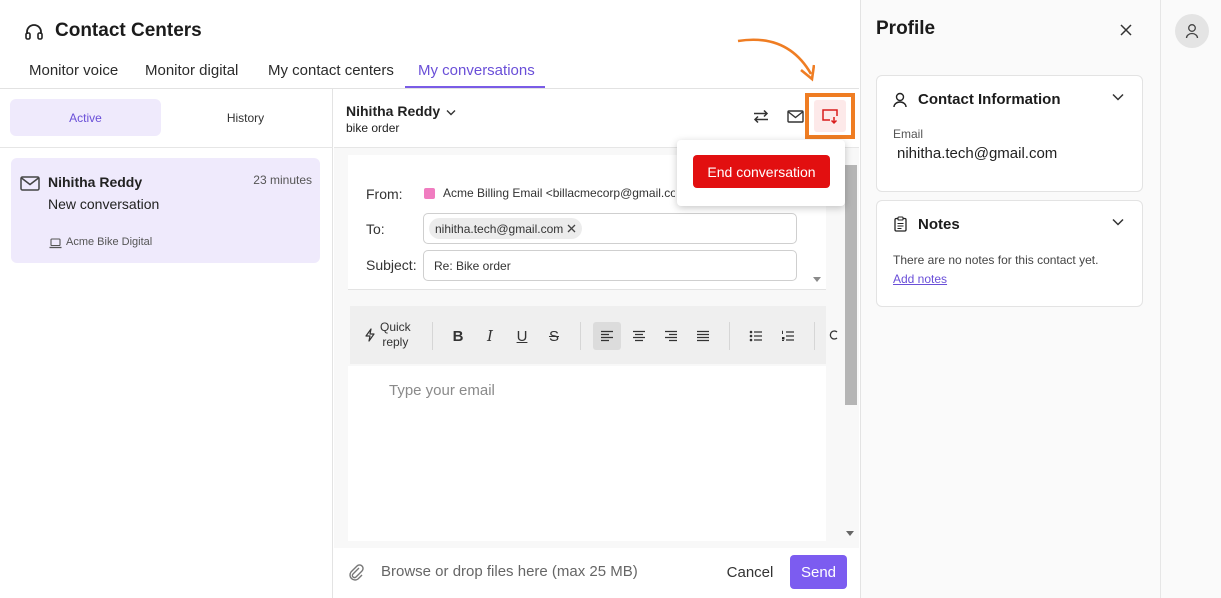 The image size is (1221, 598). What do you see at coordinates (939, 224) in the screenshot?
I see `notes-title: Notes` at bounding box center [939, 224].